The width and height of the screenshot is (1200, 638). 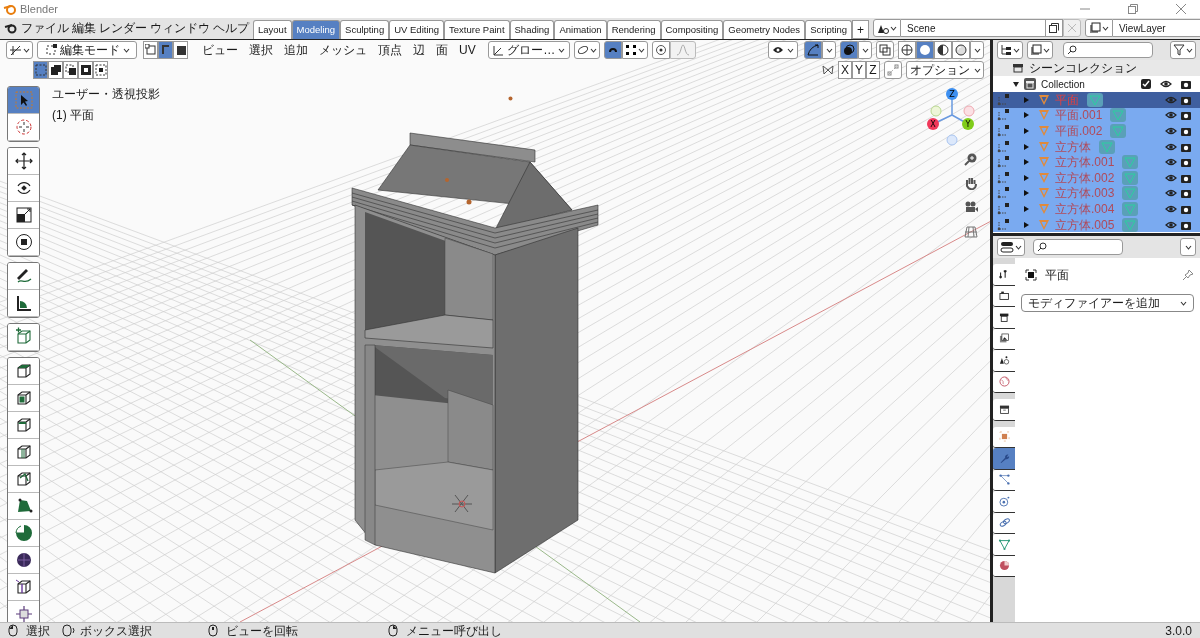 What do you see at coordinates (442, 50) in the screenshot?
I see `menu-item: 面` at bounding box center [442, 50].